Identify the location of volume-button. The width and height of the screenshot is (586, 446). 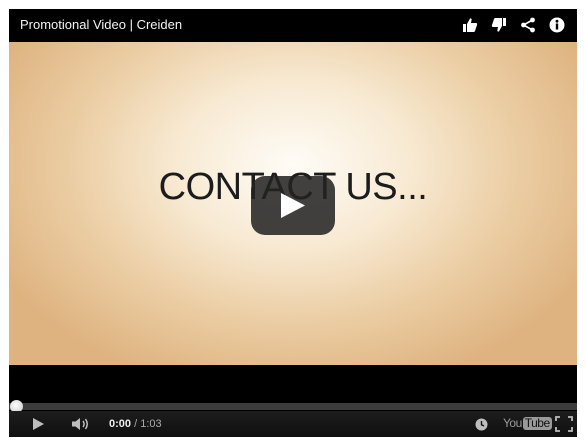
(81, 424).